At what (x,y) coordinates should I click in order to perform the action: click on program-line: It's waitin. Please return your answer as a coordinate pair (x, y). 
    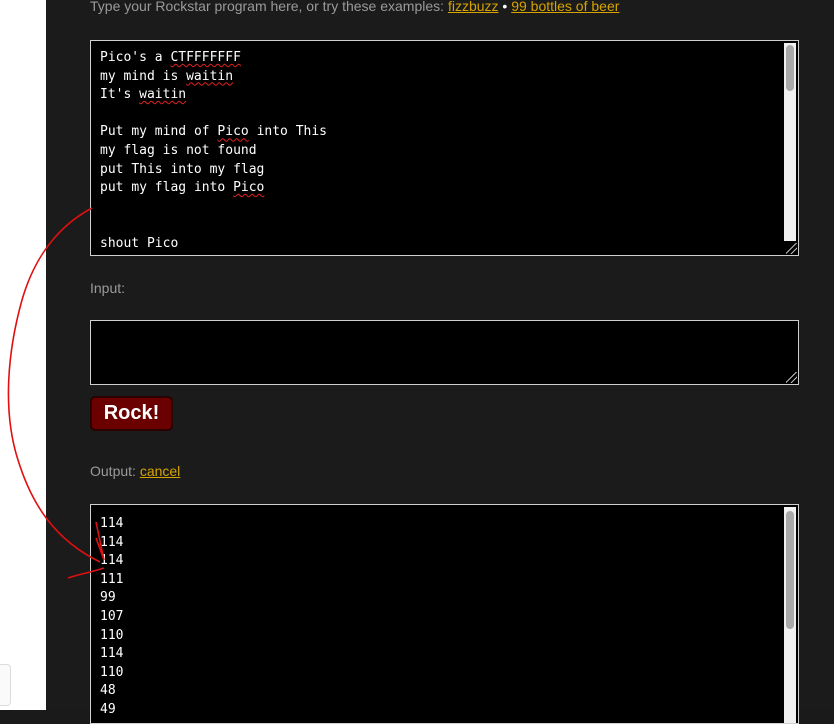
    Looking at the image, I should click on (143, 95).